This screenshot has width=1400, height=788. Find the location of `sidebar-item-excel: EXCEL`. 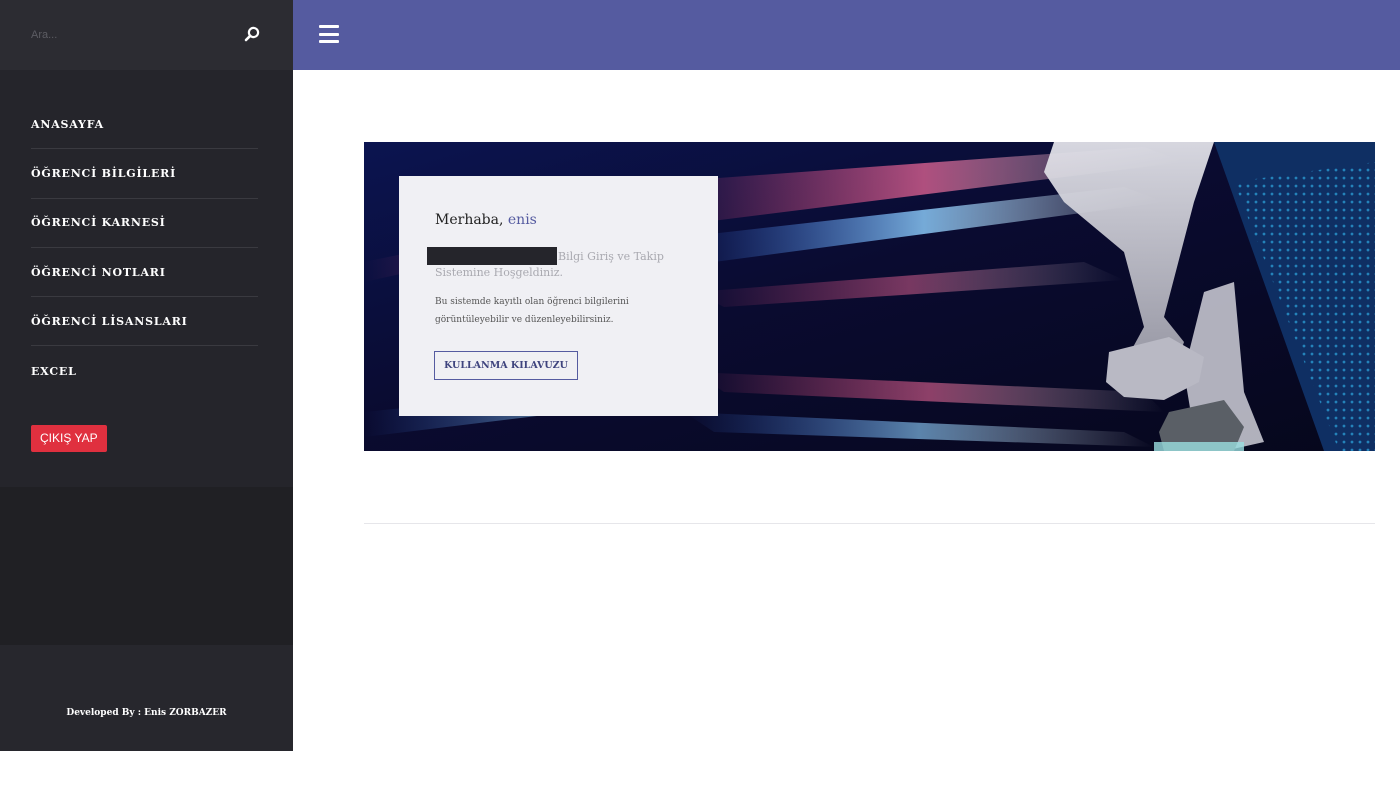

sidebar-item-excel: EXCEL is located at coordinates (144, 370).